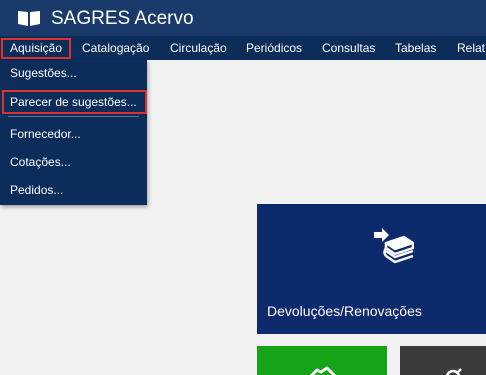 The image size is (486, 375). I want to click on app-title: SAGRES Acervo, so click(122, 18).